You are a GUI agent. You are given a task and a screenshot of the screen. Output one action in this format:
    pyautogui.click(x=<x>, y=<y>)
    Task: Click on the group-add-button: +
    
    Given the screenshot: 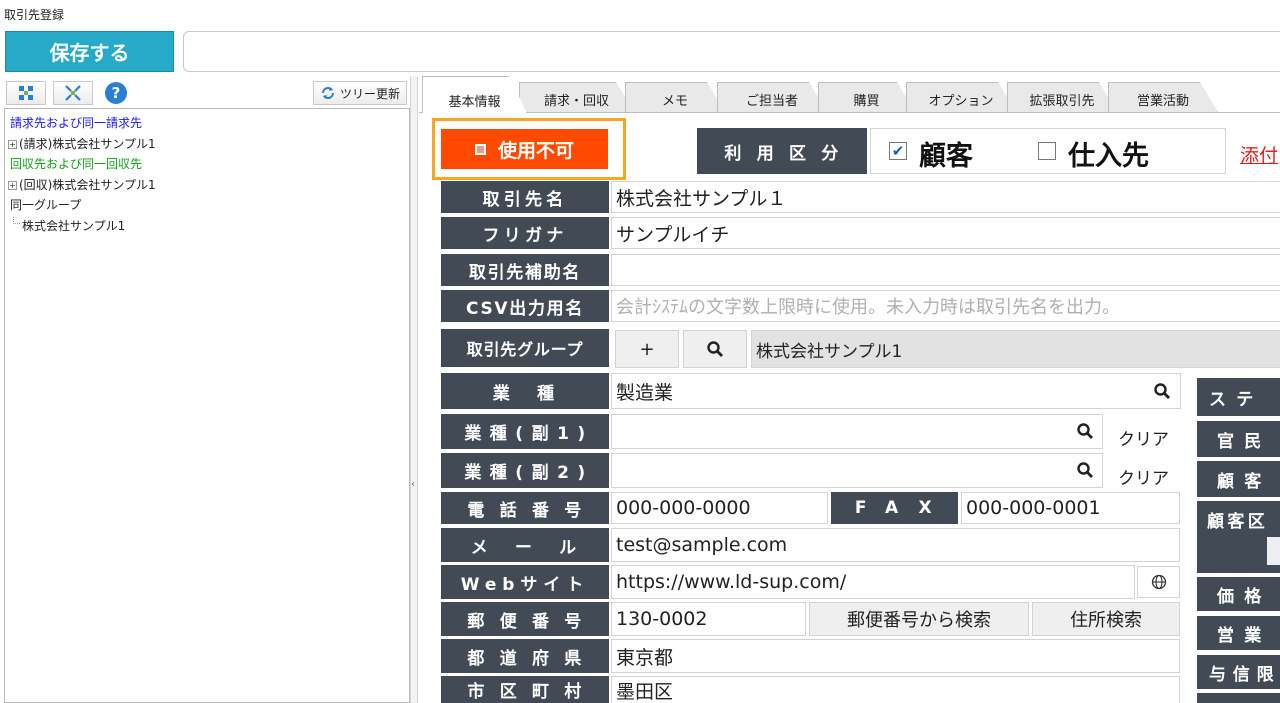 What is the action you would take?
    pyautogui.click(x=647, y=349)
    